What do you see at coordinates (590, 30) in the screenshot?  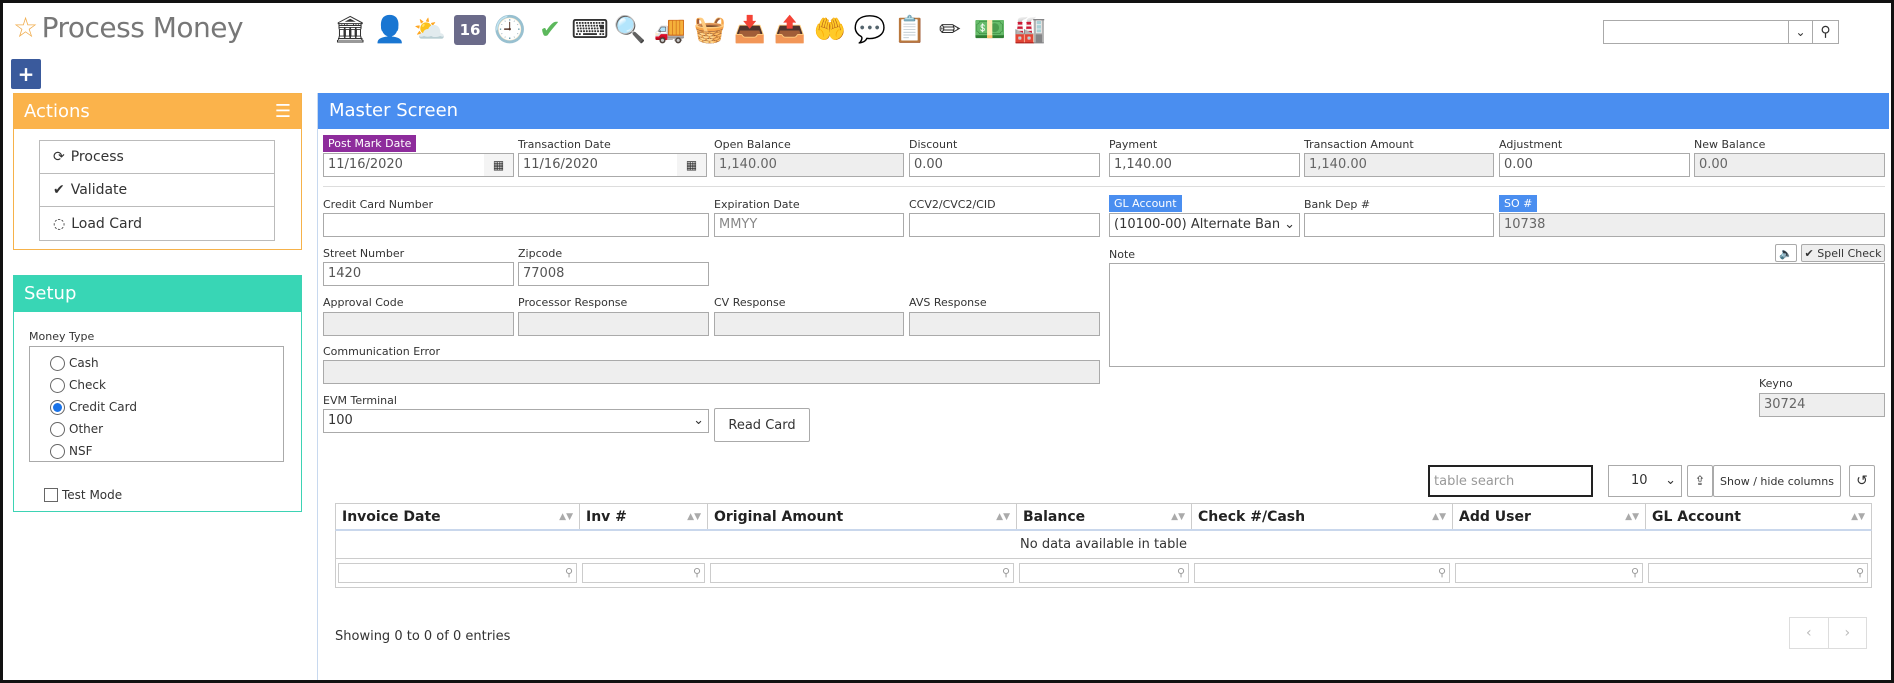 I see `keyboard-icon: ⌨` at bounding box center [590, 30].